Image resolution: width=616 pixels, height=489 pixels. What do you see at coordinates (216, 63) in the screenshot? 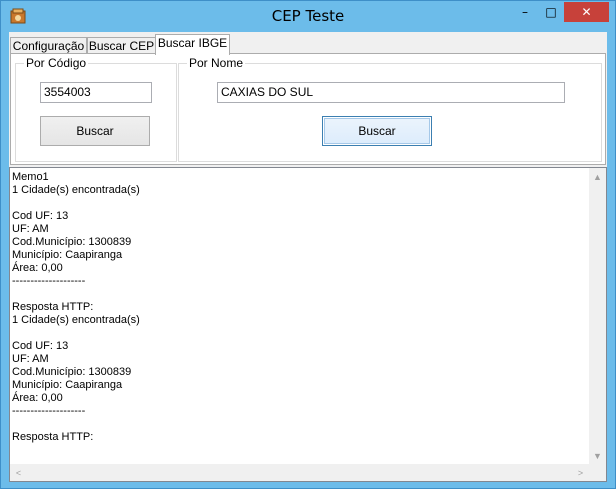
I see `por-nome-legend: Por Nome` at bounding box center [216, 63].